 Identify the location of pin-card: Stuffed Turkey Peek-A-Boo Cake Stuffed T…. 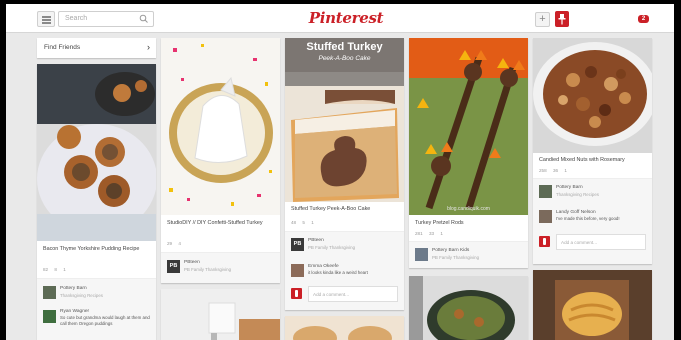
(344, 174).